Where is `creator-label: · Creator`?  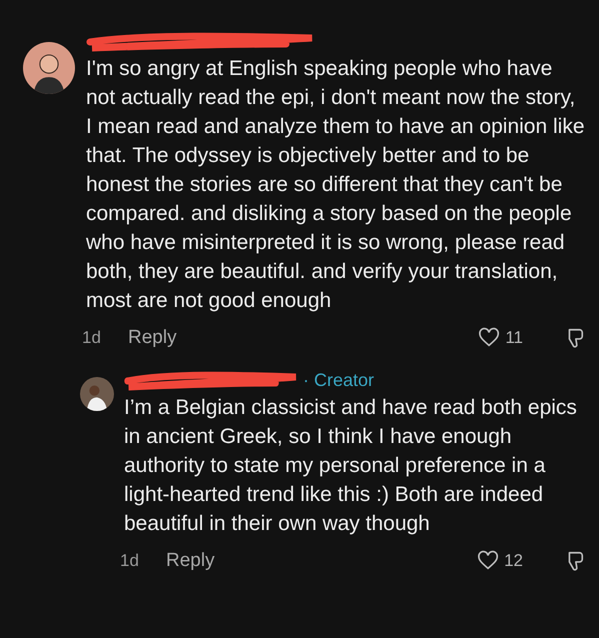
creator-label: · Creator is located at coordinates (338, 380).